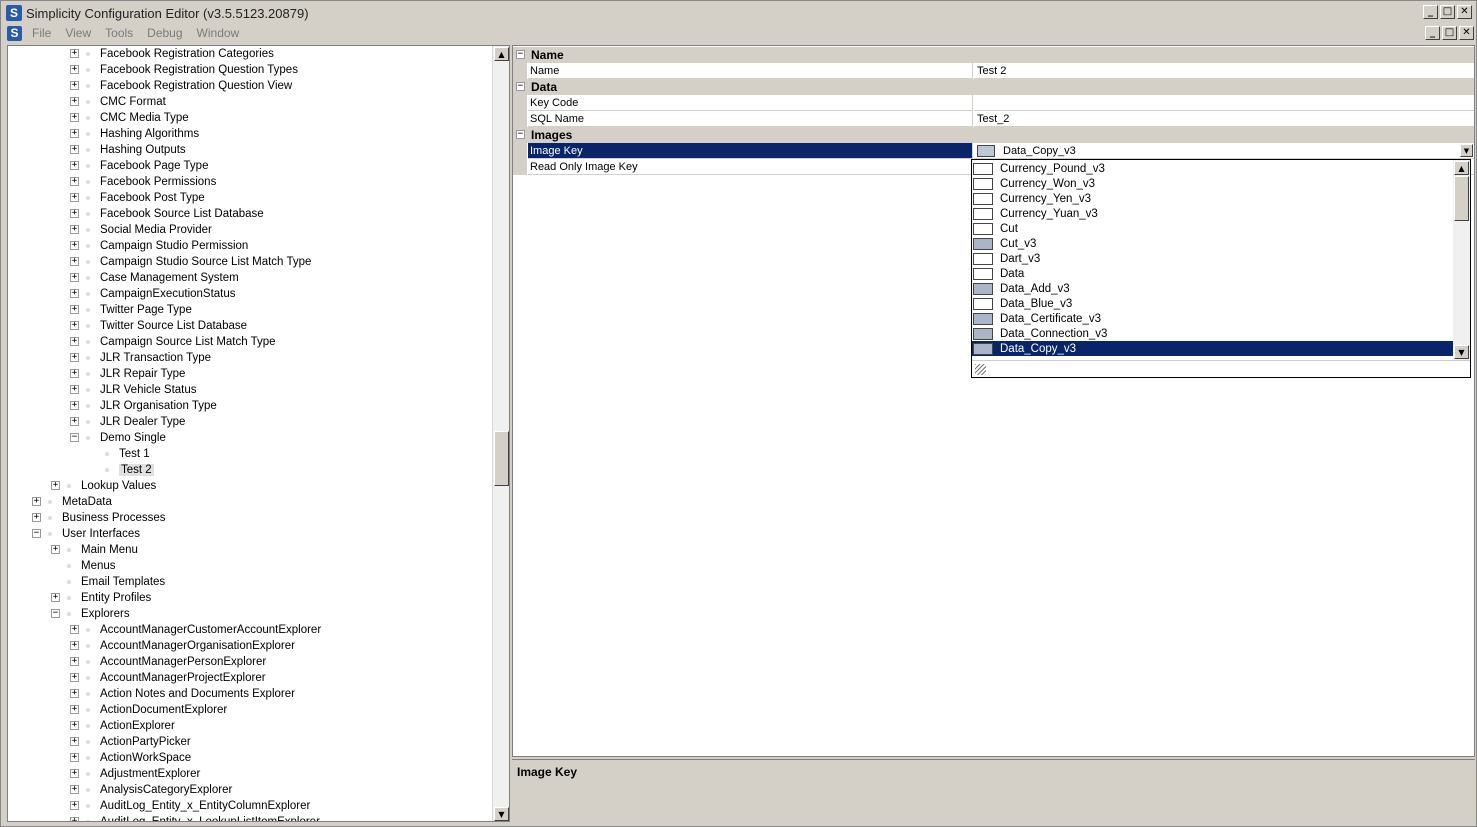 Image resolution: width=1477 pixels, height=827 pixels. Describe the element at coordinates (183, 662) in the screenshot. I see `tree-item-label: AccountManagerPersonExplorer` at that location.